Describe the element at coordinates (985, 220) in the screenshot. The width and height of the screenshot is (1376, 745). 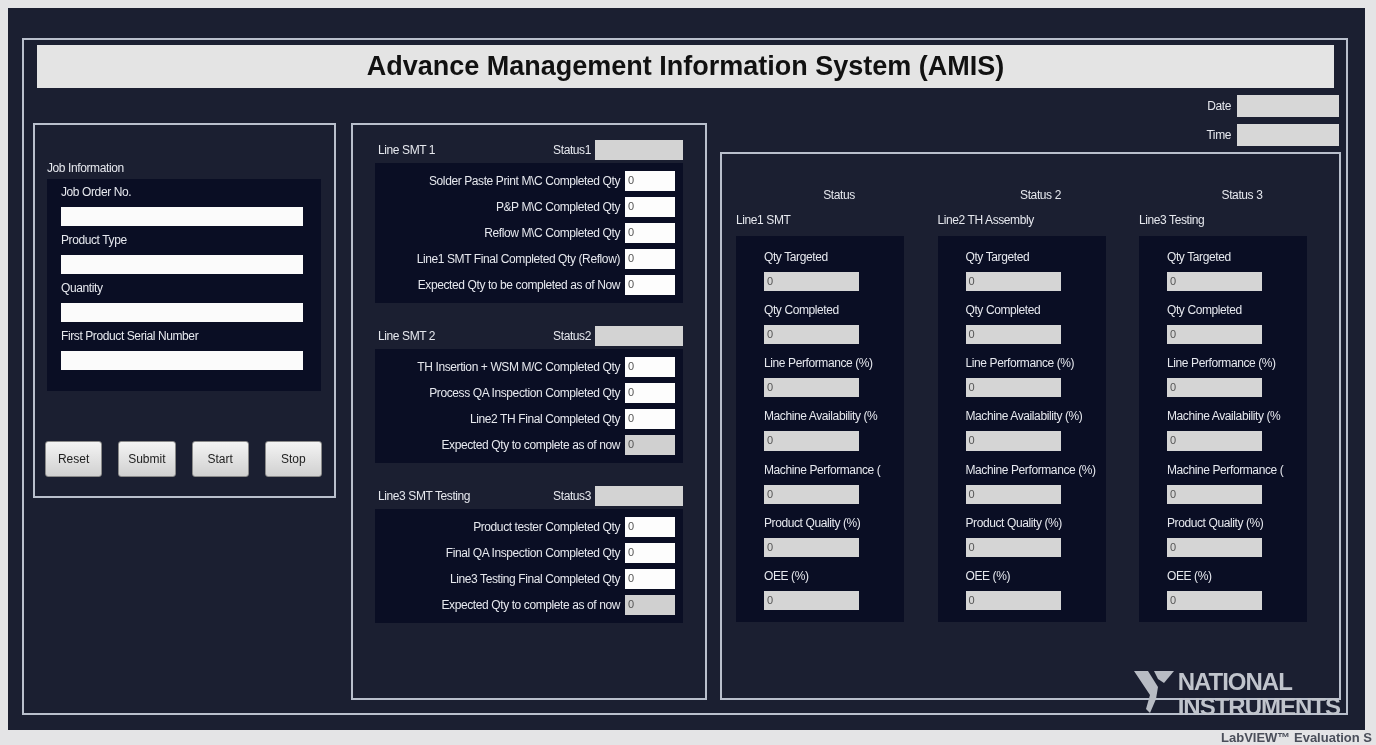
I see `line-name: Line2 TH Assembly` at that location.